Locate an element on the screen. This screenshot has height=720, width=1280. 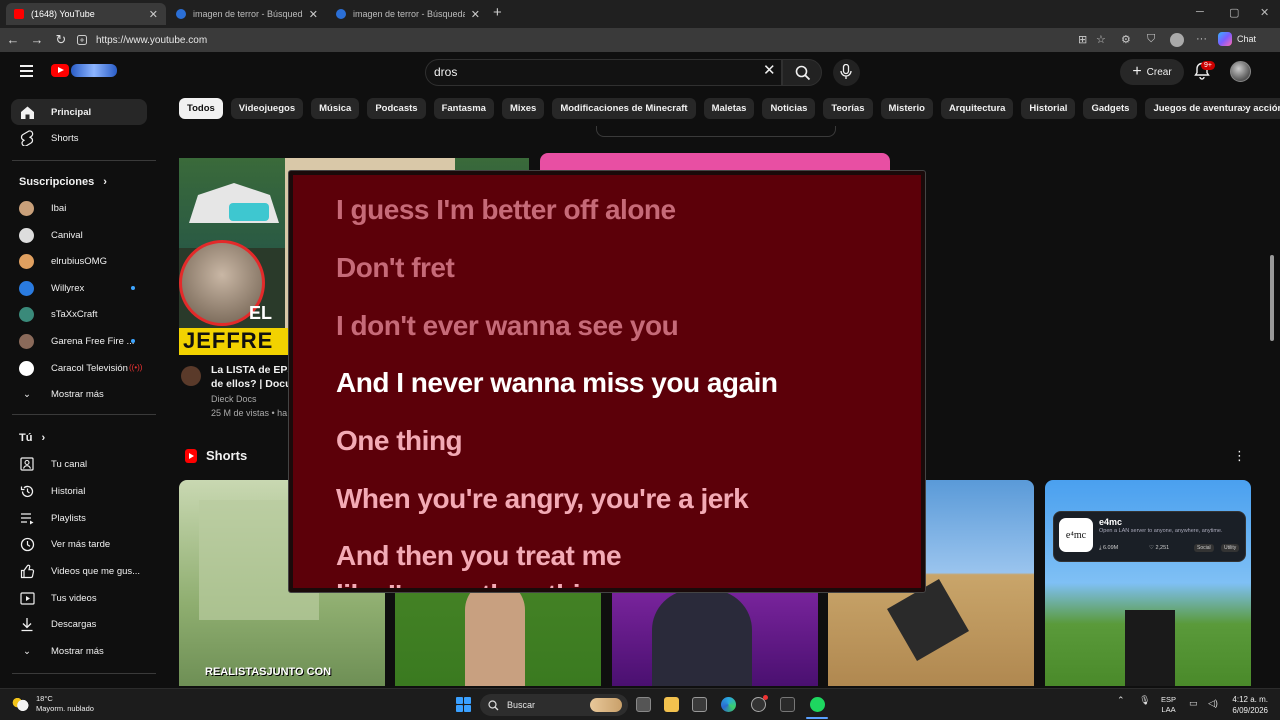
sidebar-item-sub: Willyrex is located at coordinates (79, 288).